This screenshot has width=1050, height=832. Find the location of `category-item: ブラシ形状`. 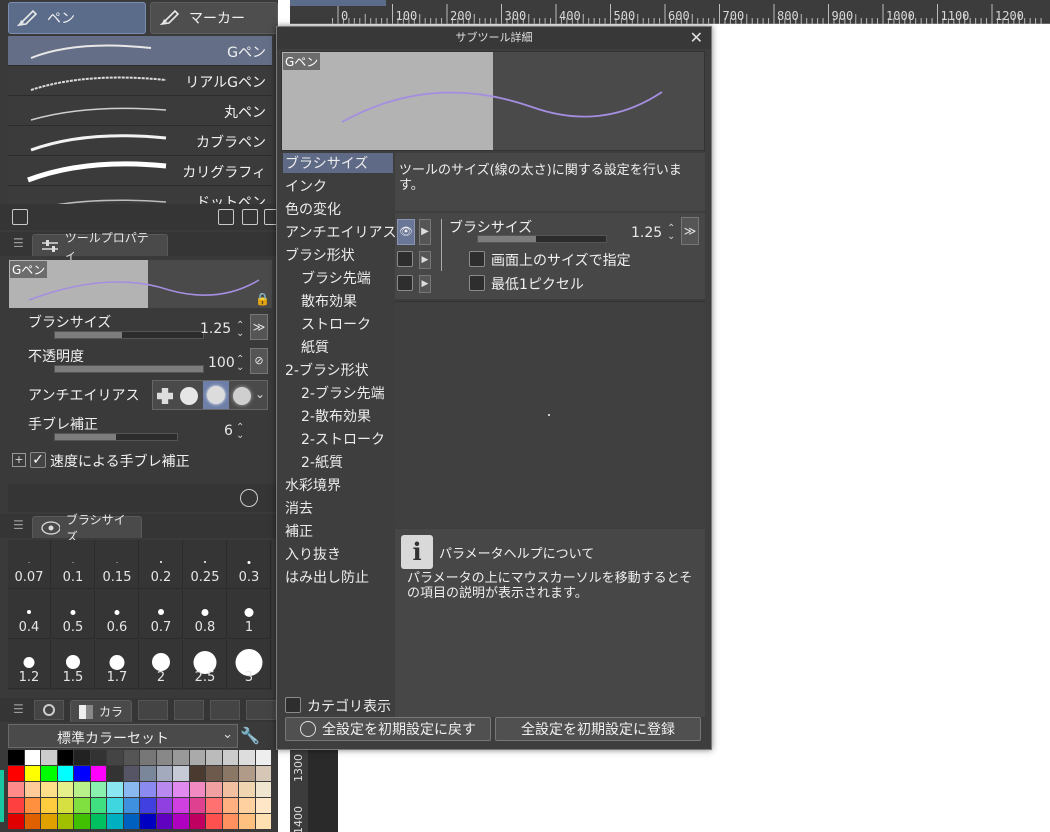

category-item: ブラシ形状 is located at coordinates (338, 255).